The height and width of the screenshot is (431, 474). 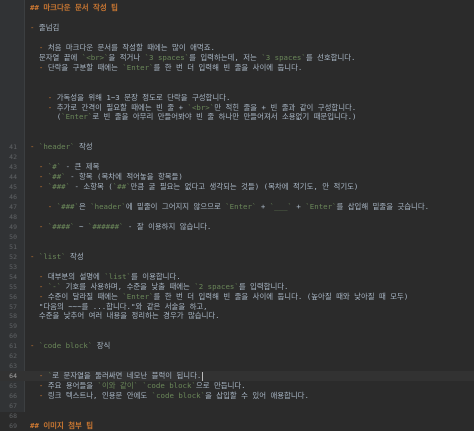 I want to click on inline-code: `<br>`, so click(x=95, y=57).